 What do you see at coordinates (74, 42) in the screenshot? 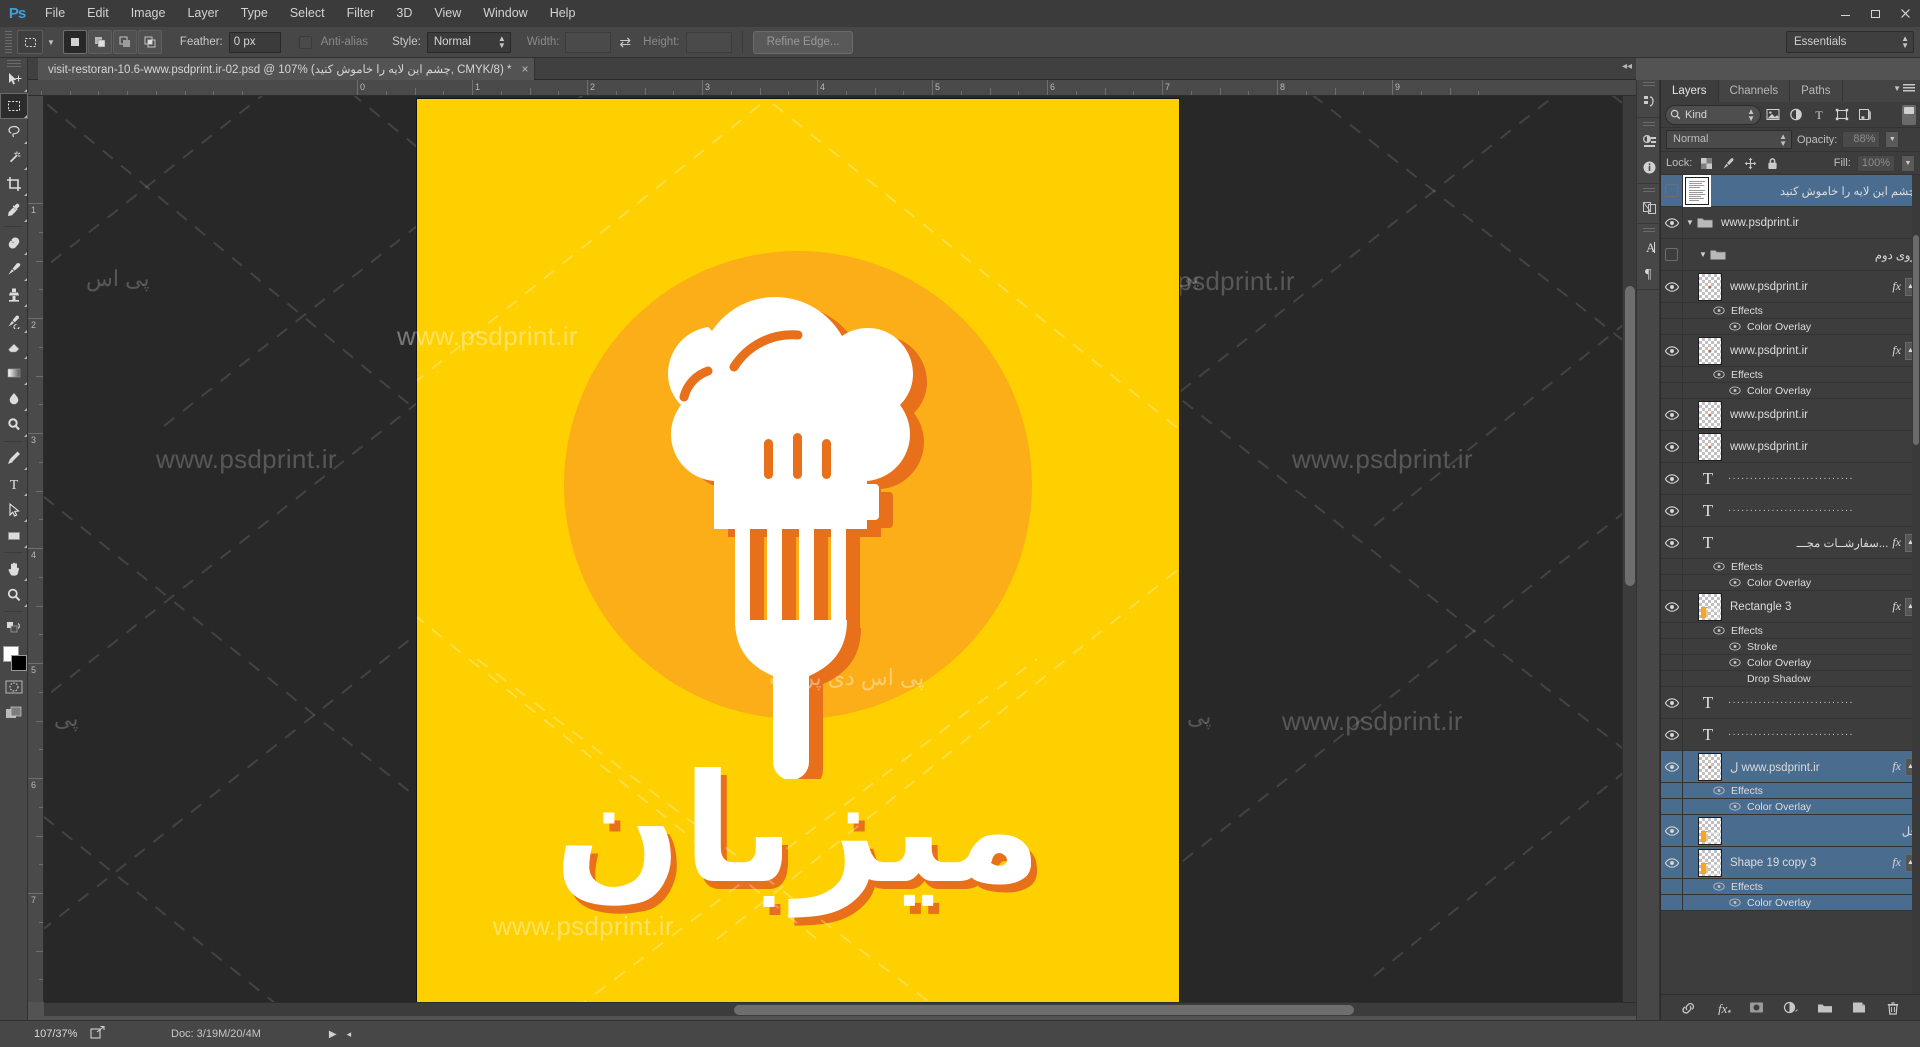
I see `new-selection-button` at bounding box center [74, 42].